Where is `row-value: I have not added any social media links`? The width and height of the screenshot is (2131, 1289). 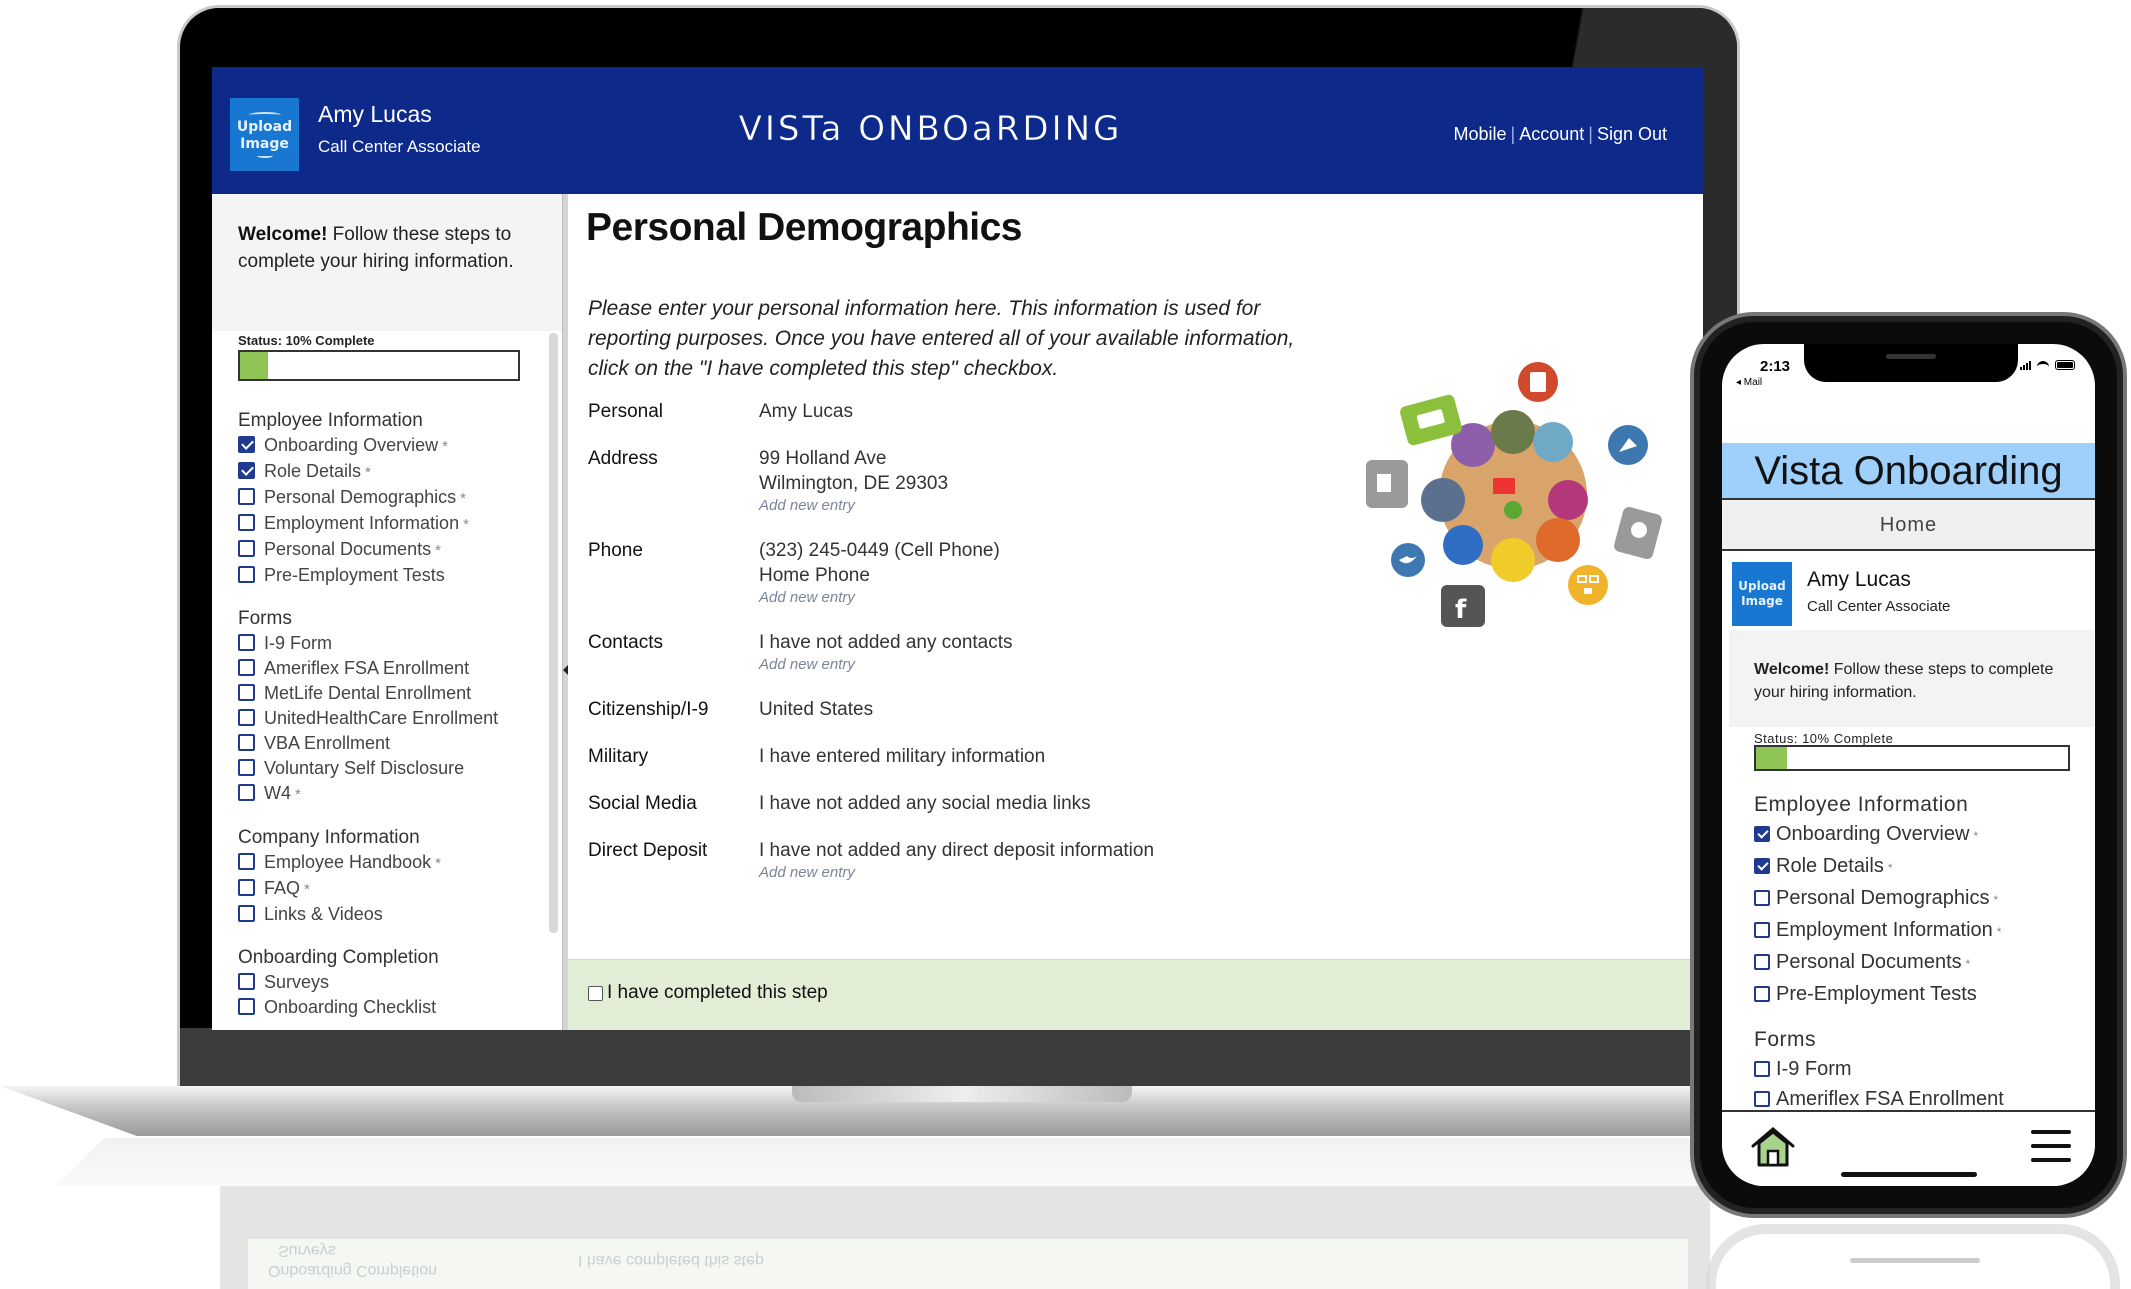 row-value: I have not added any social media links is located at coordinates (925, 803).